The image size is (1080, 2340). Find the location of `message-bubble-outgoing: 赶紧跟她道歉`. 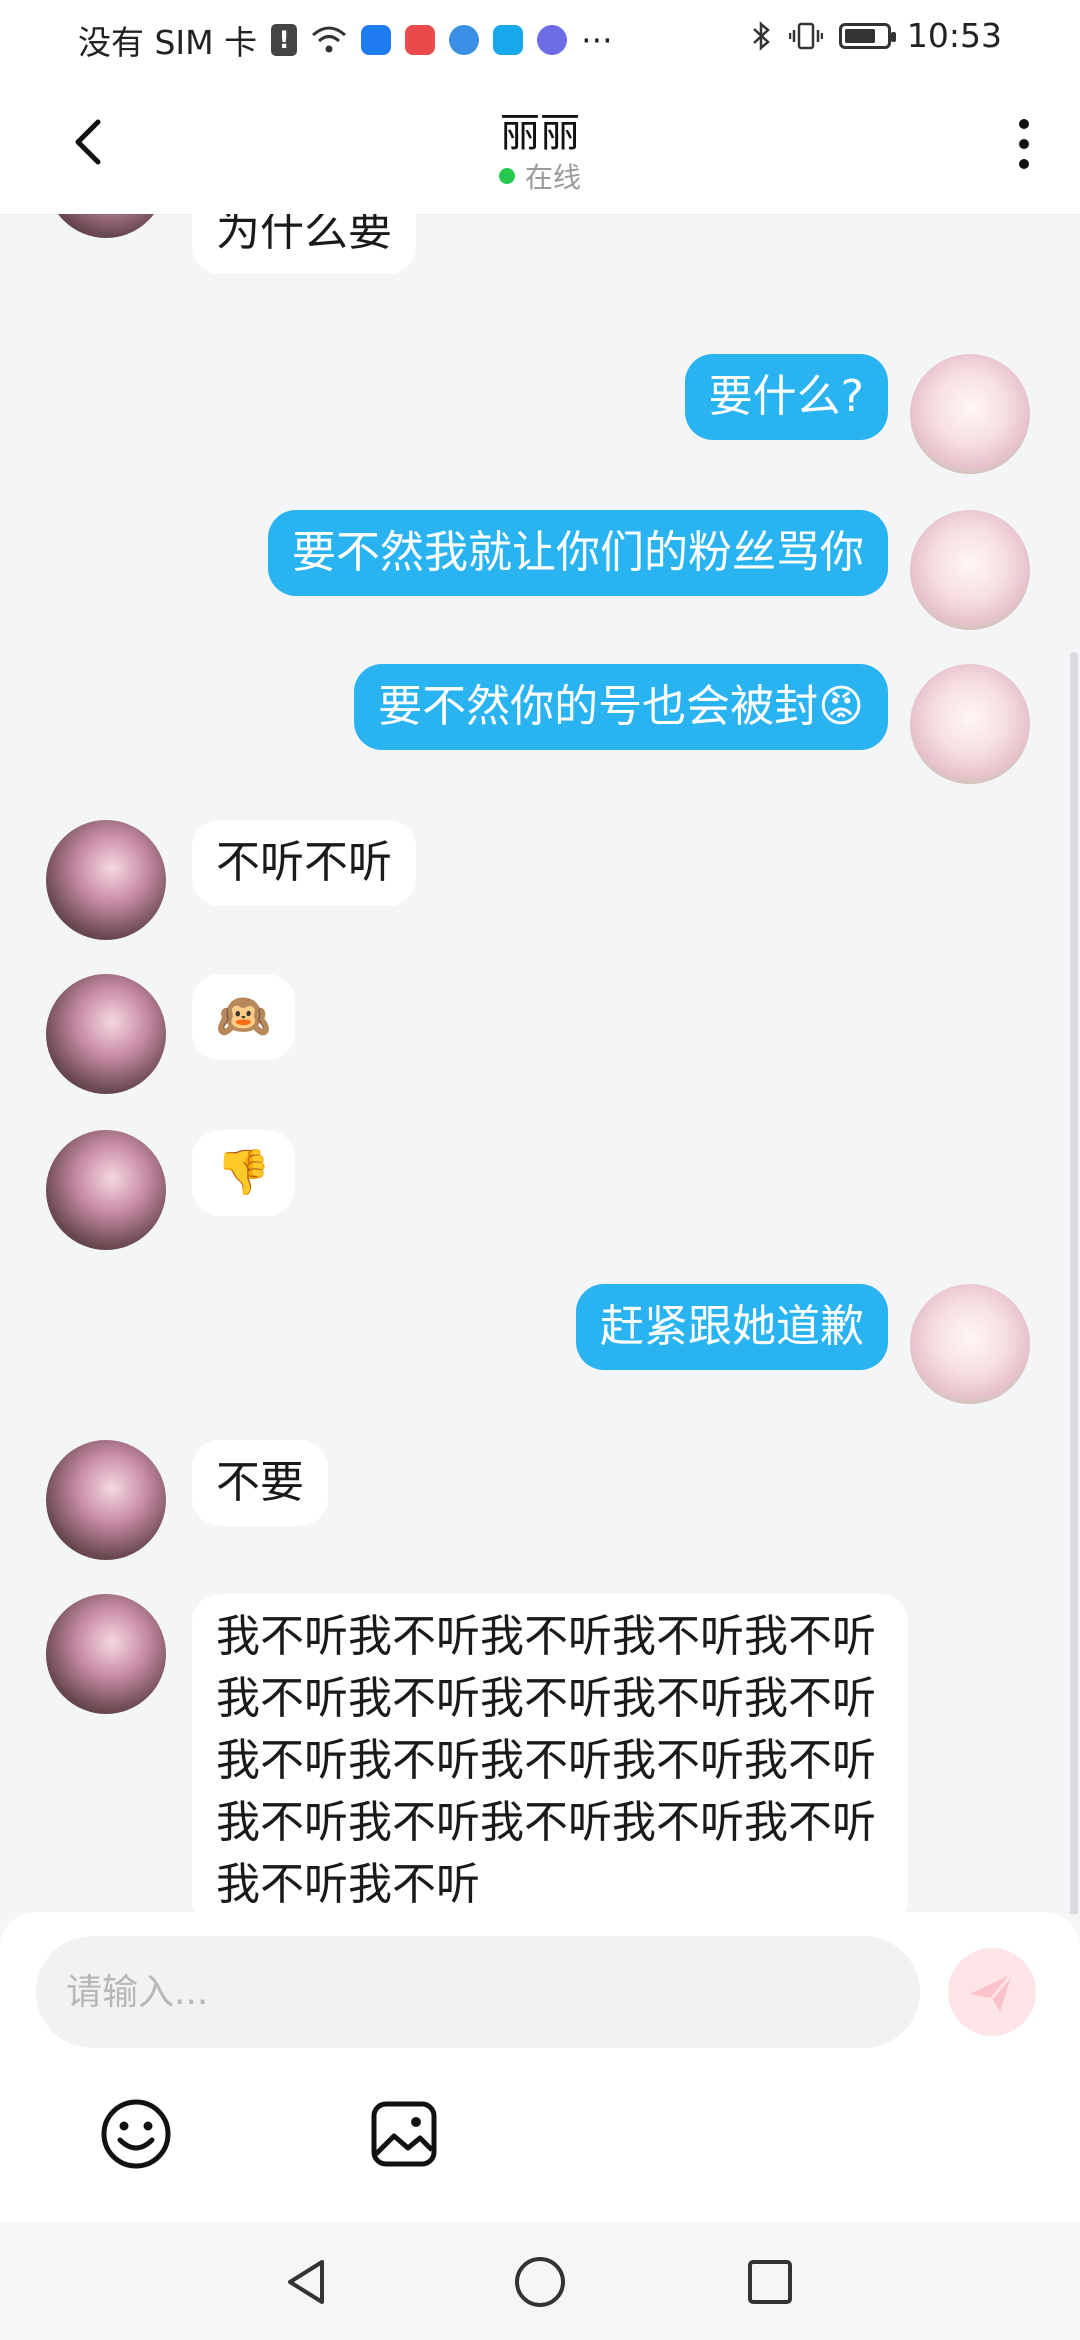

message-bubble-outgoing: 赶紧跟她道歉 is located at coordinates (732, 1327).